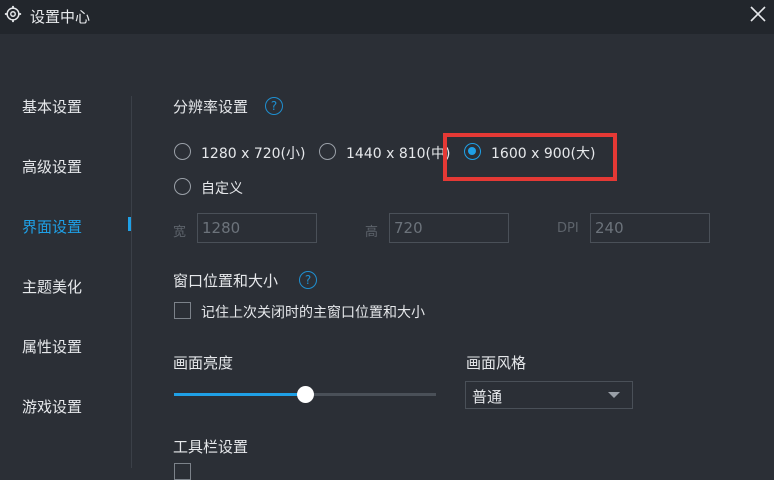  Describe the element at coordinates (52, 166) in the screenshot. I see `sidebar-item-advanced: 高级设置` at that location.